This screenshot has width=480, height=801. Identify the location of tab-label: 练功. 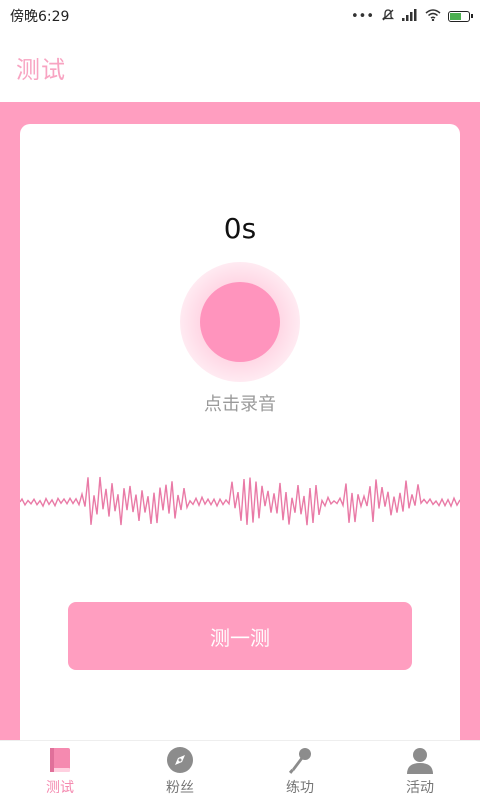
(300, 788).